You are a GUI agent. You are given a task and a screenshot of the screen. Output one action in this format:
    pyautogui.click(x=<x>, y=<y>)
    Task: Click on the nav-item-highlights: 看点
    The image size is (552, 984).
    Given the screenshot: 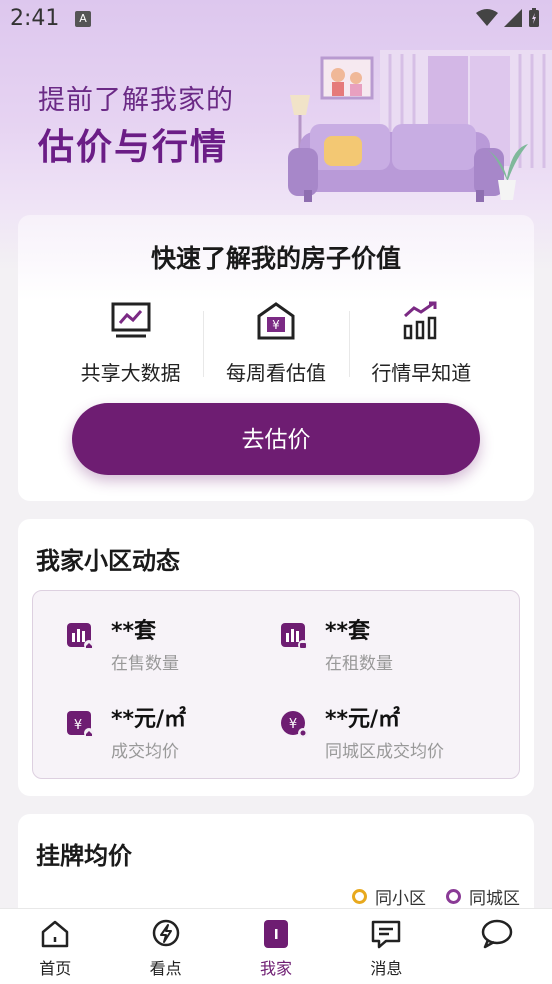 What is the action you would take?
    pyautogui.click(x=165, y=946)
    